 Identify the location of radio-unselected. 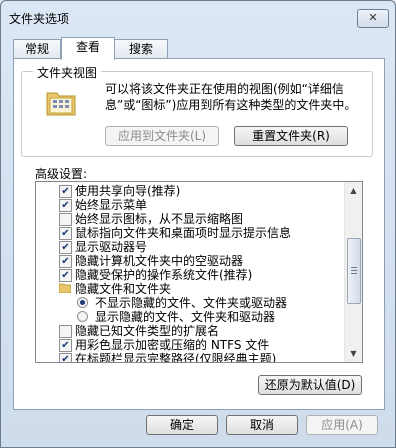
(82, 316).